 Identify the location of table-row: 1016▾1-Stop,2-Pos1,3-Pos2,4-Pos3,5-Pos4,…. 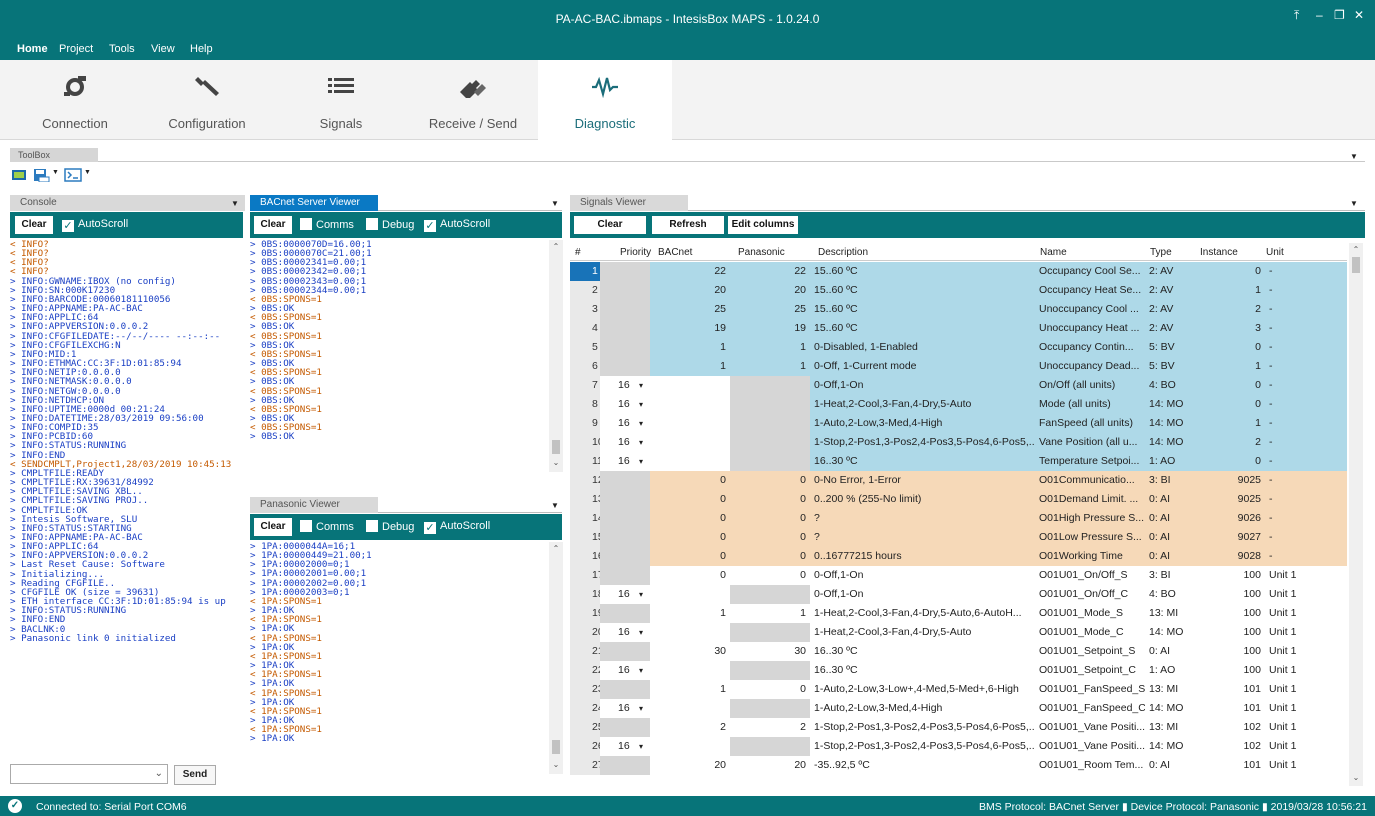
(958, 442).